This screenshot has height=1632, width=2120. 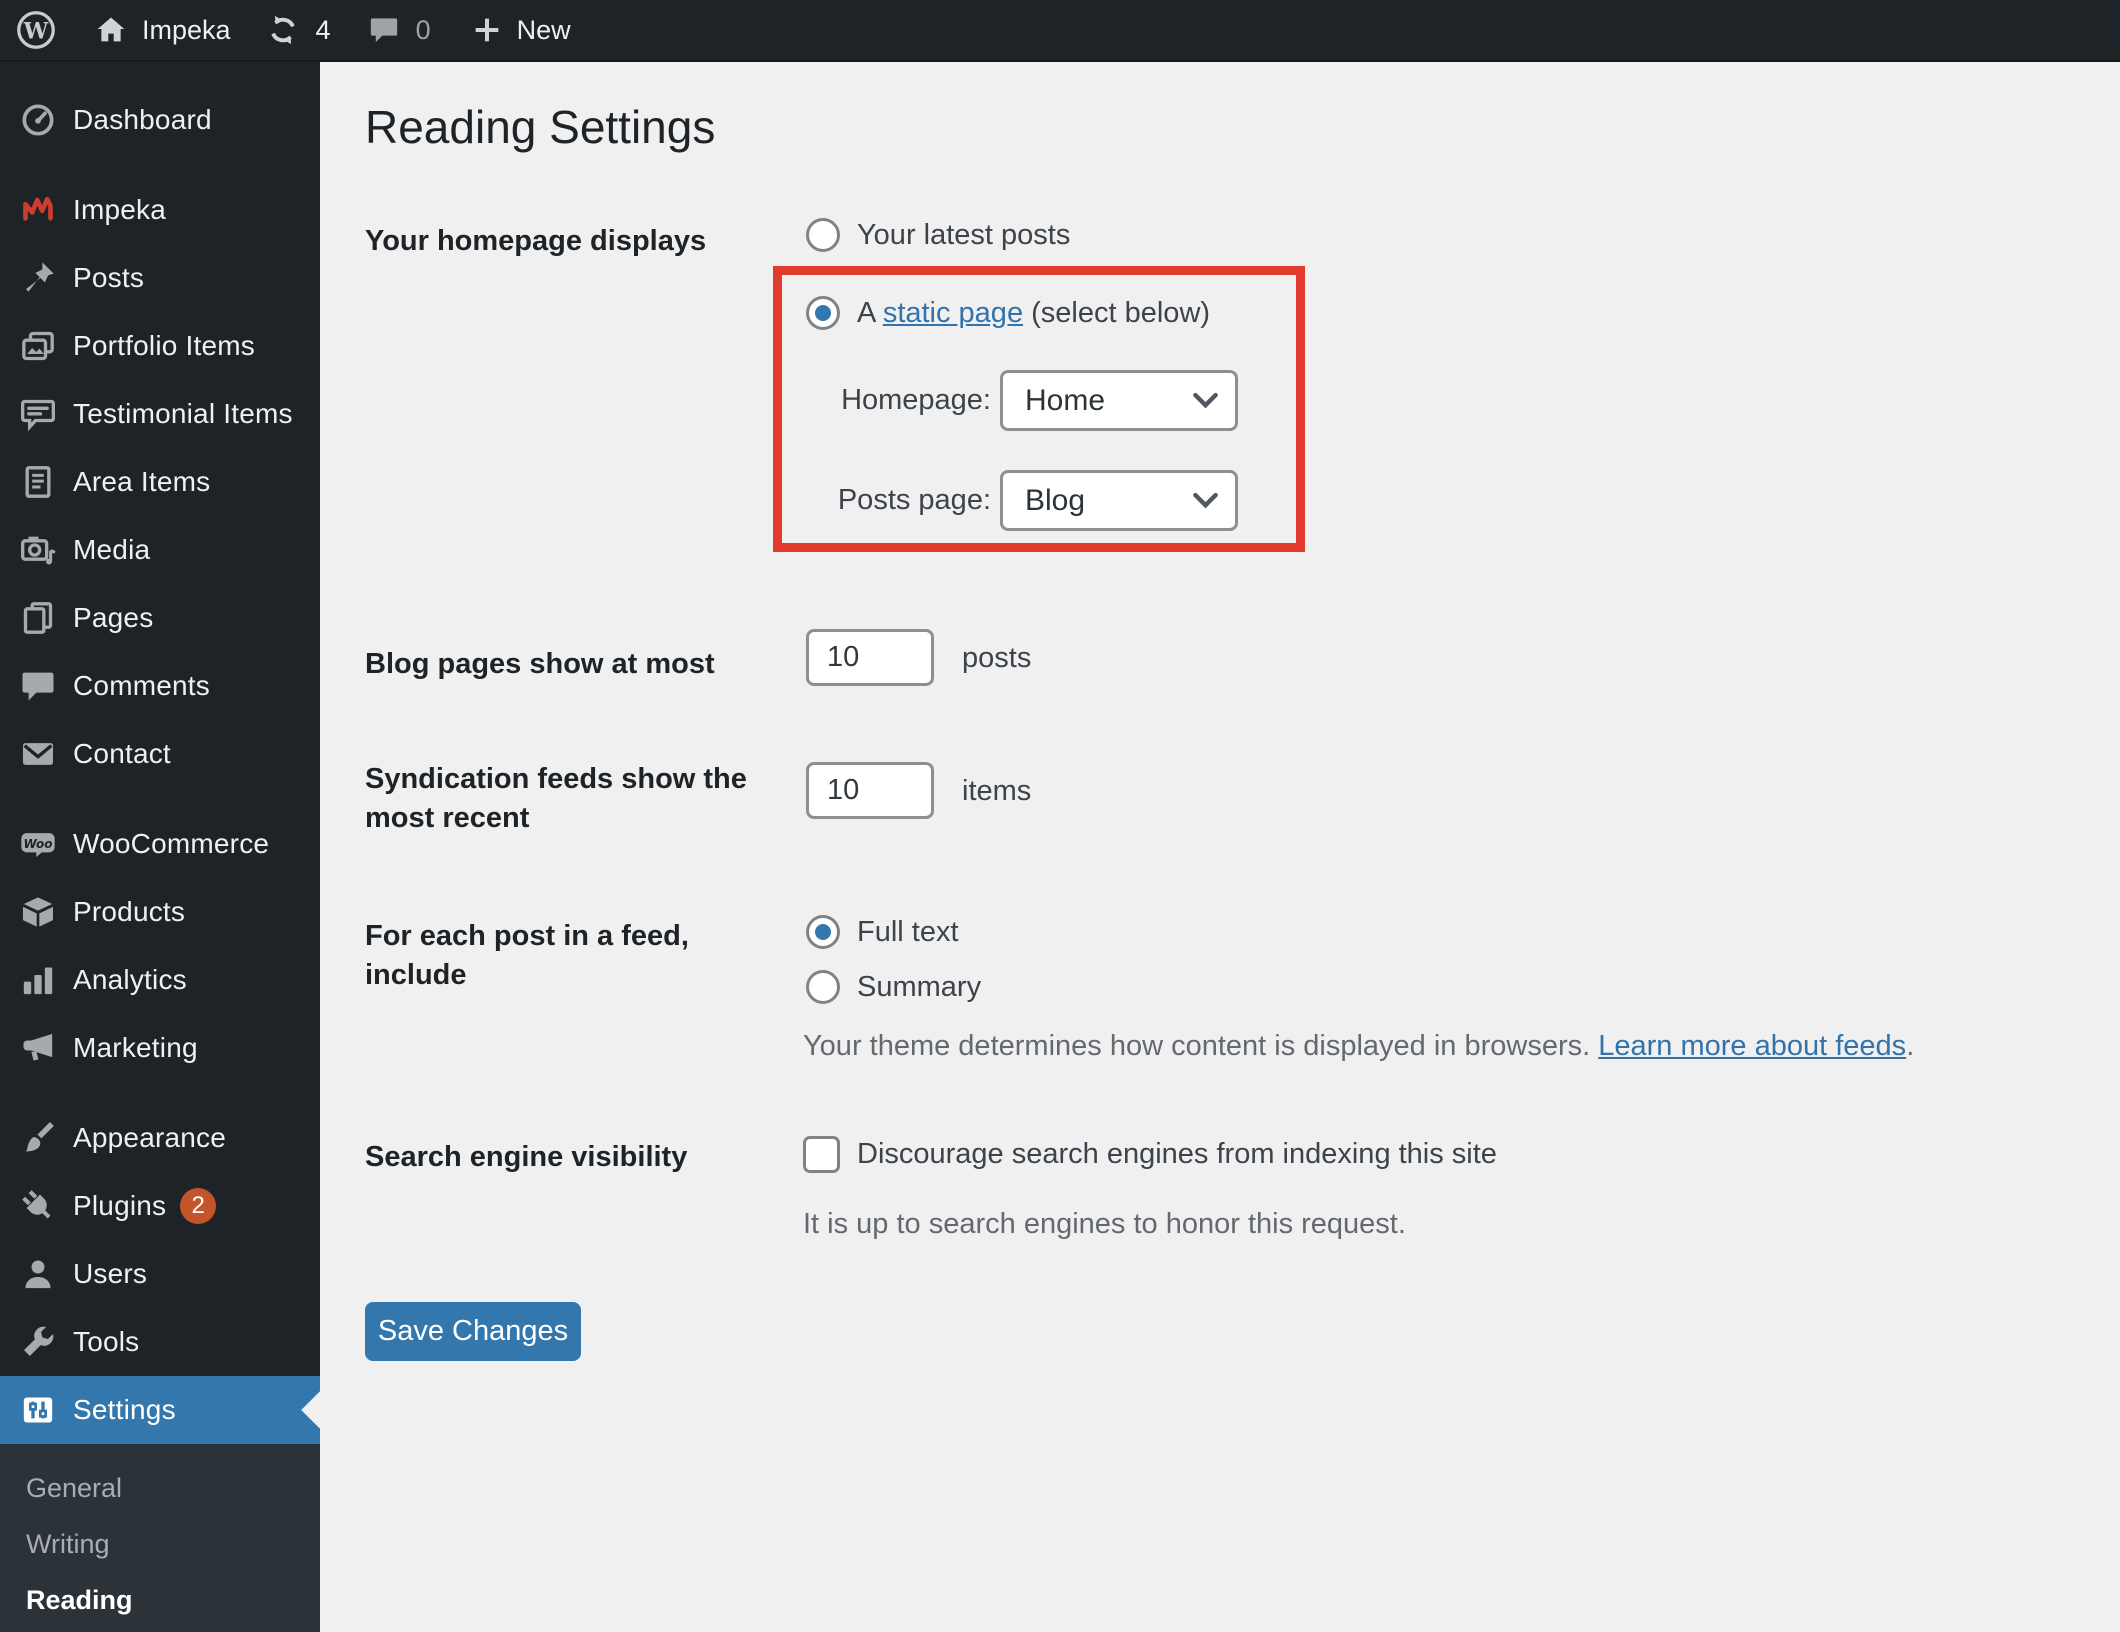 What do you see at coordinates (1752, 1046) in the screenshot?
I see `learn-more-feeds-link: Learn more about feeds` at bounding box center [1752, 1046].